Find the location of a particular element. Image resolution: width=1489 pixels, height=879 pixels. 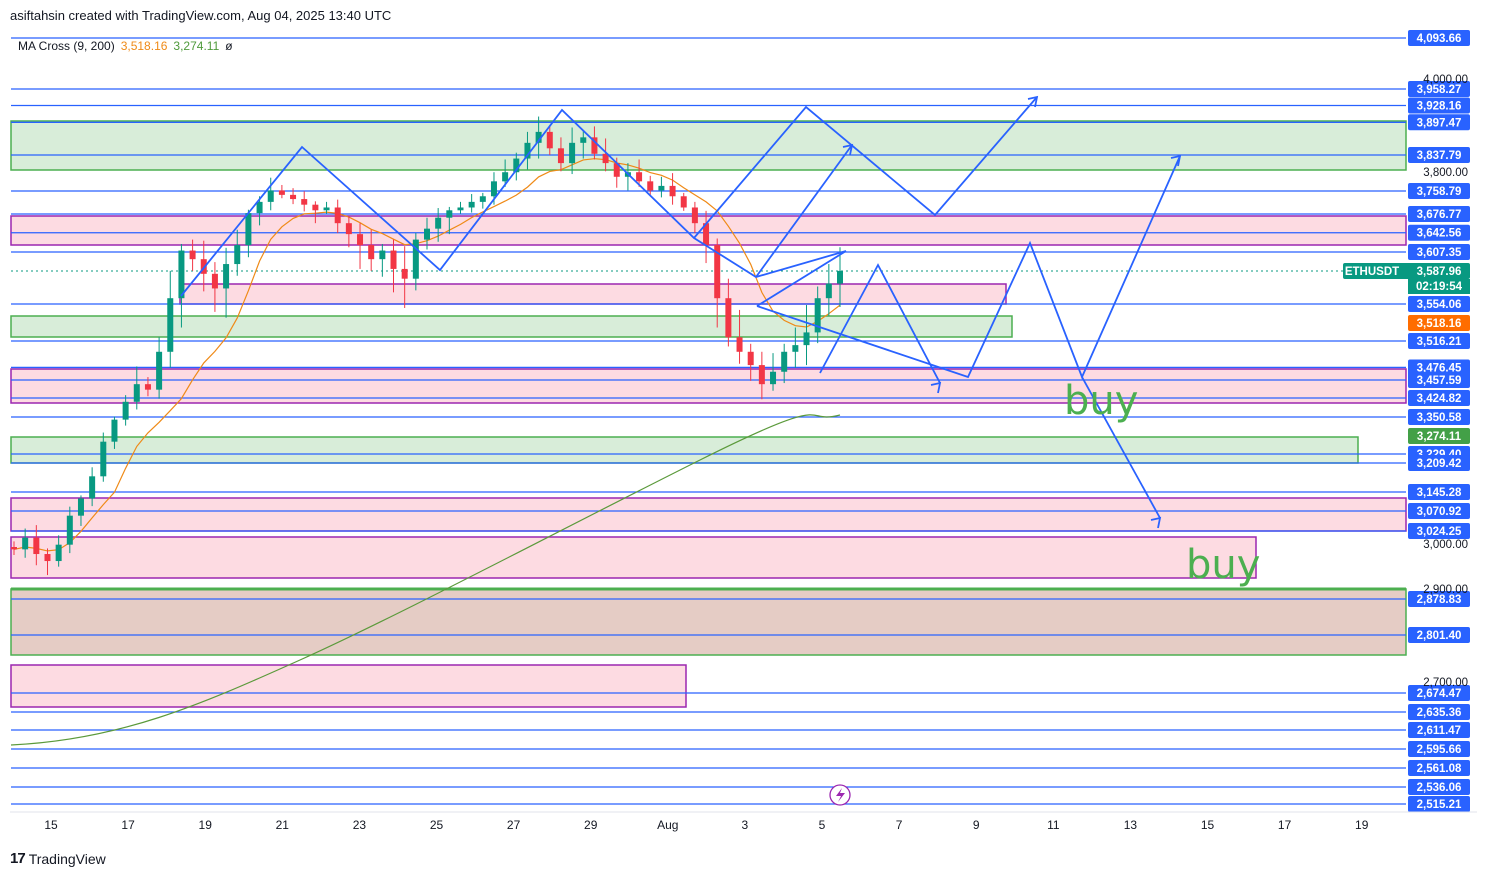

zone-green-top is located at coordinates (708, 145).